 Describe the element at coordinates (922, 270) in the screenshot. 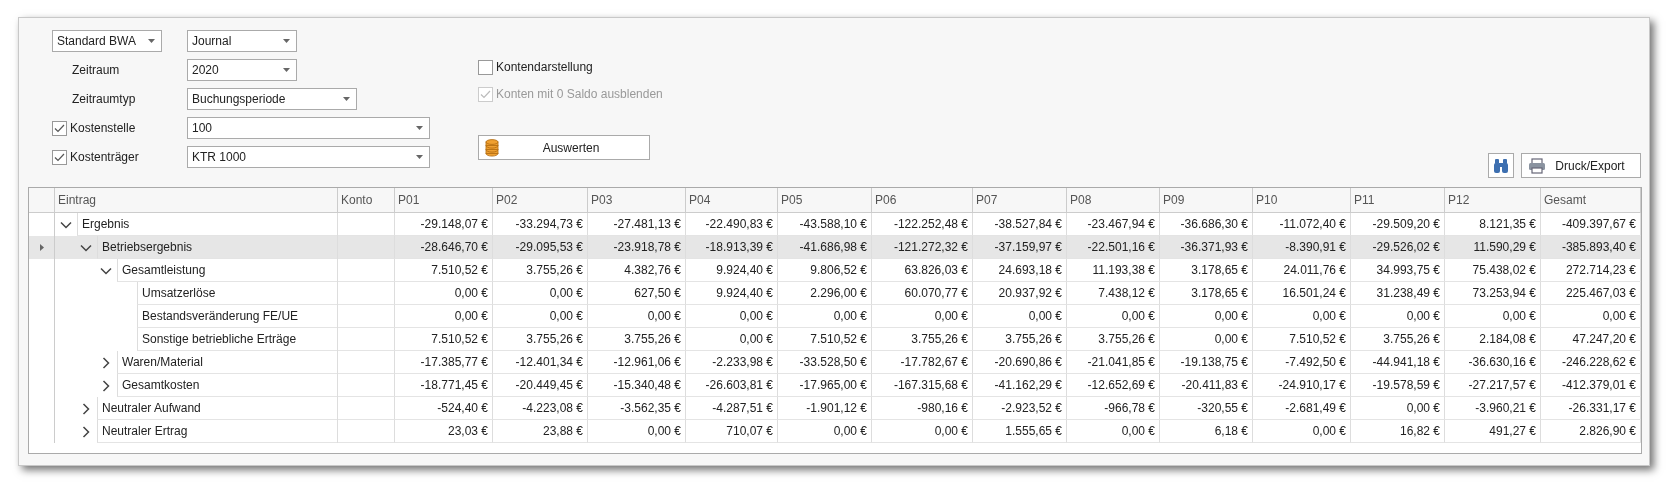

I see `table-cell: 63.826,03 €` at that location.